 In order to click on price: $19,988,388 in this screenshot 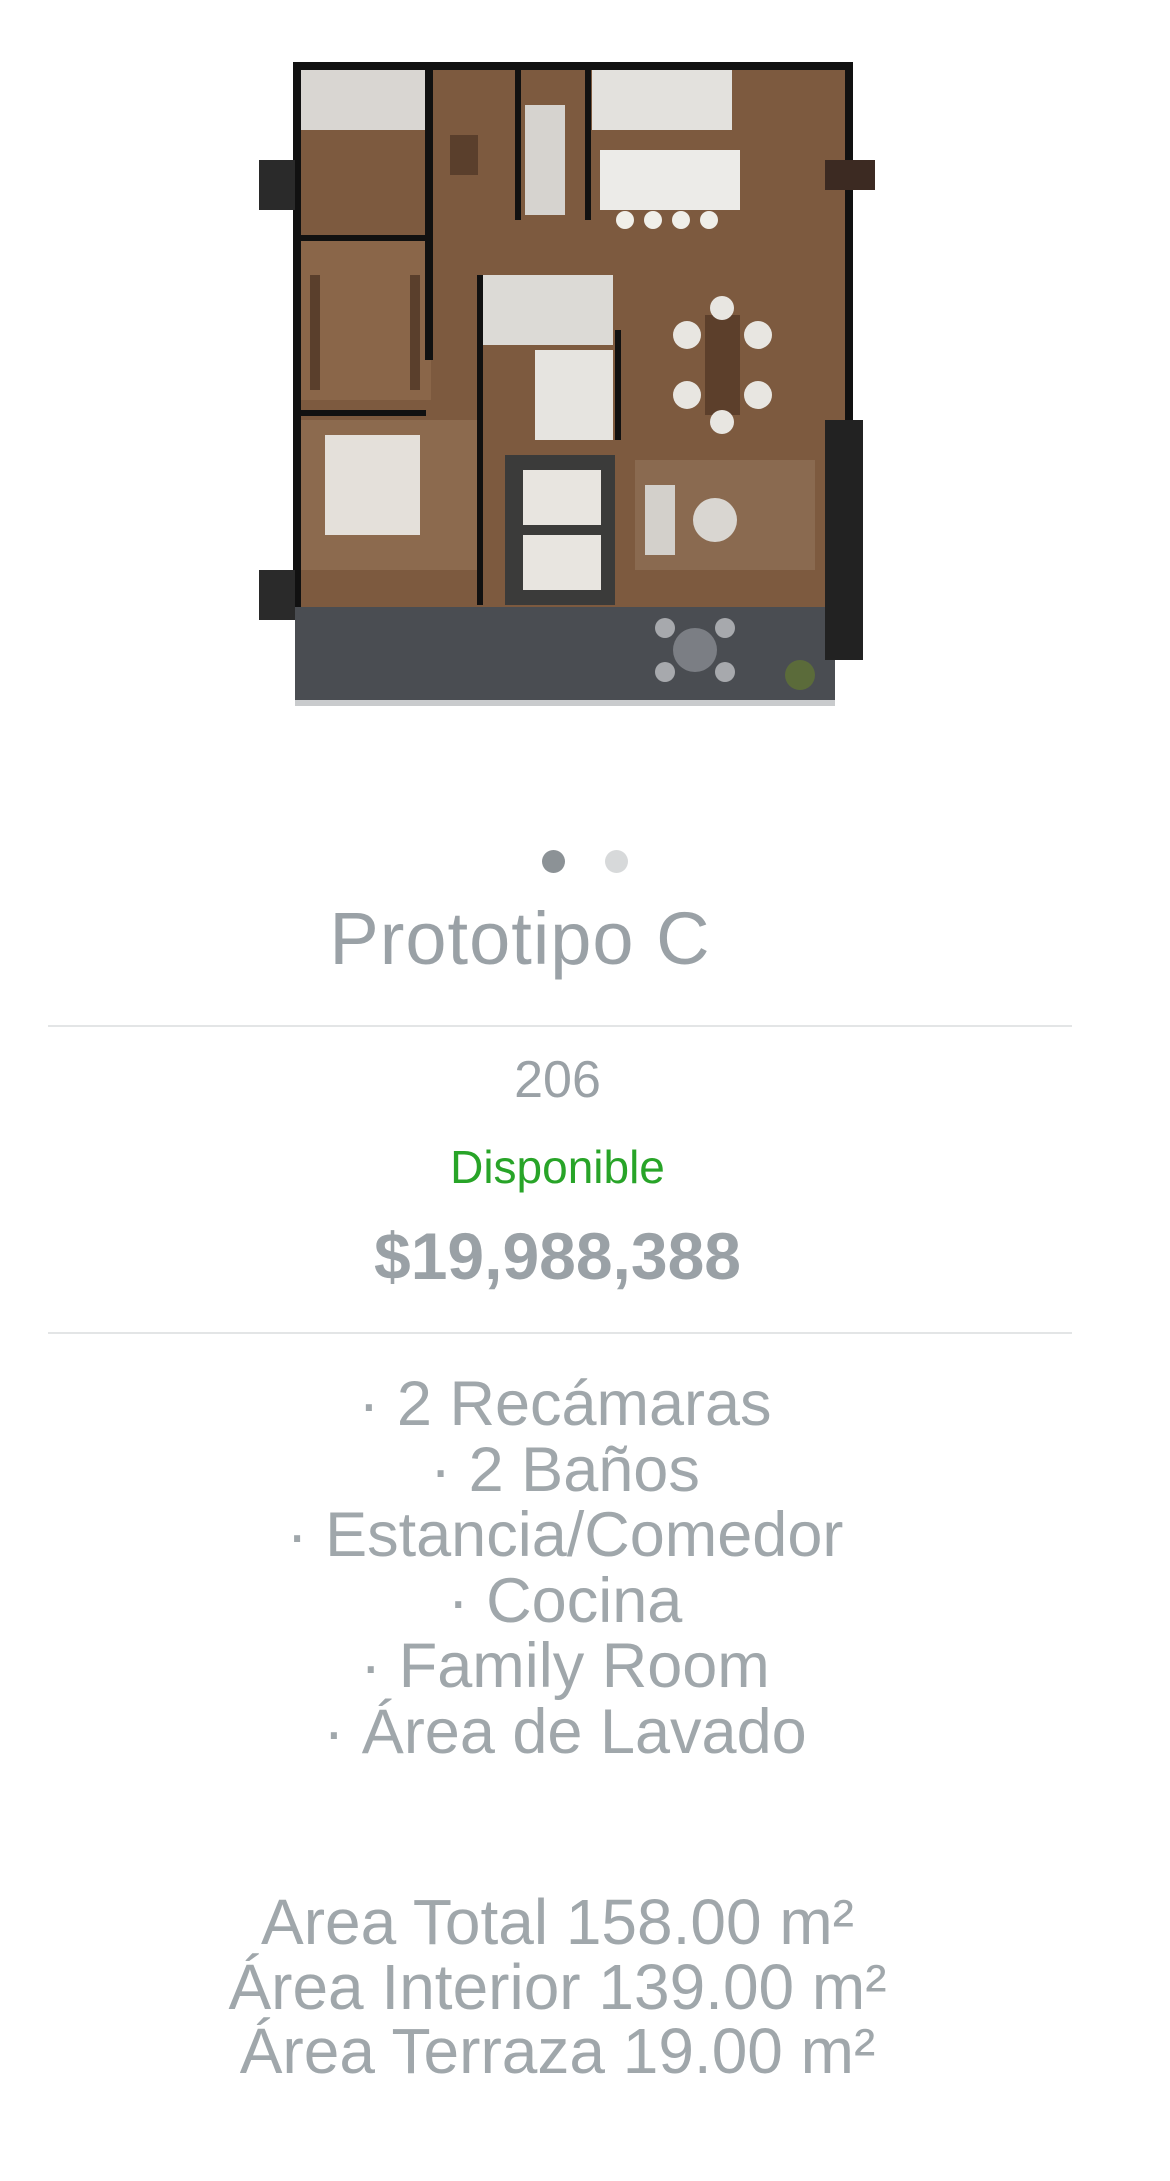, I will do `click(557, 1256)`.